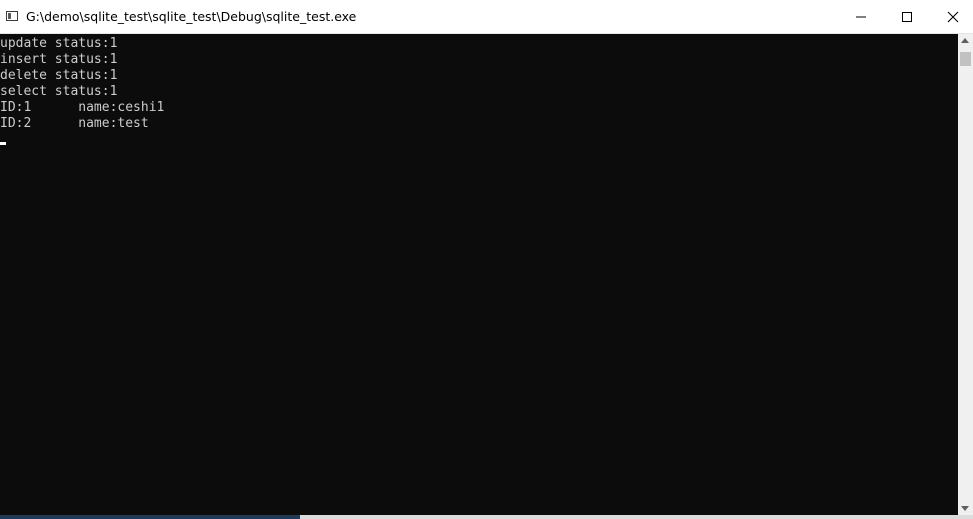 This screenshot has height=519, width=973. Describe the element at coordinates (965, 274) in the screenshot. I see `vertical-scrollbar` at that location.